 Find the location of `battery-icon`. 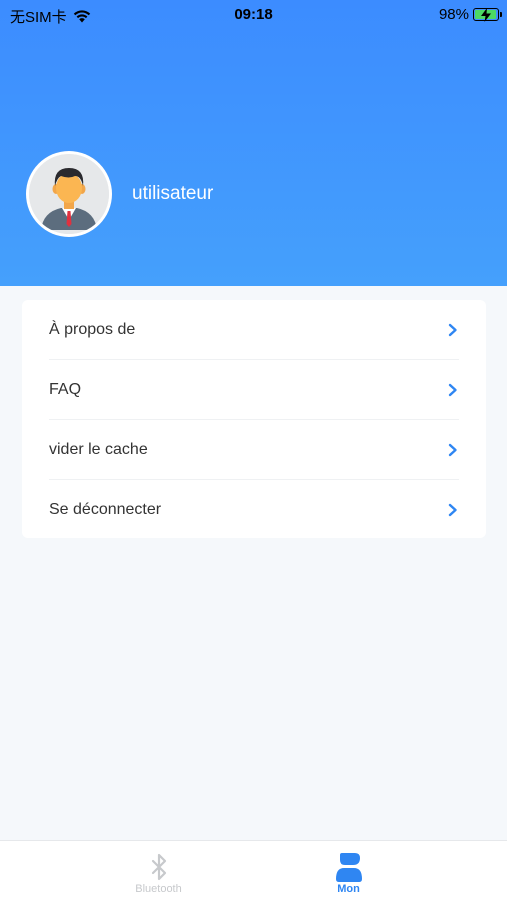

battery-icon is located at coordinates (487, 15).